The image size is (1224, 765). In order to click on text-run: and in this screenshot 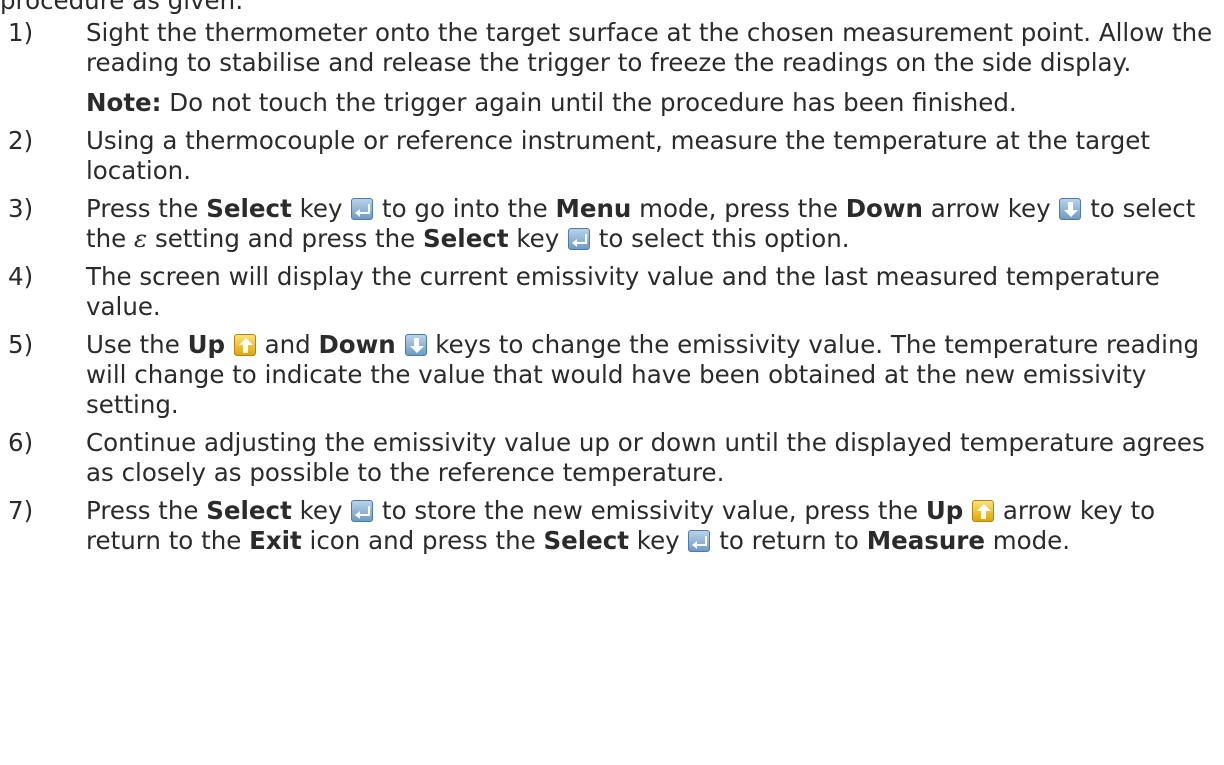, I will do `click(287, 344)`.